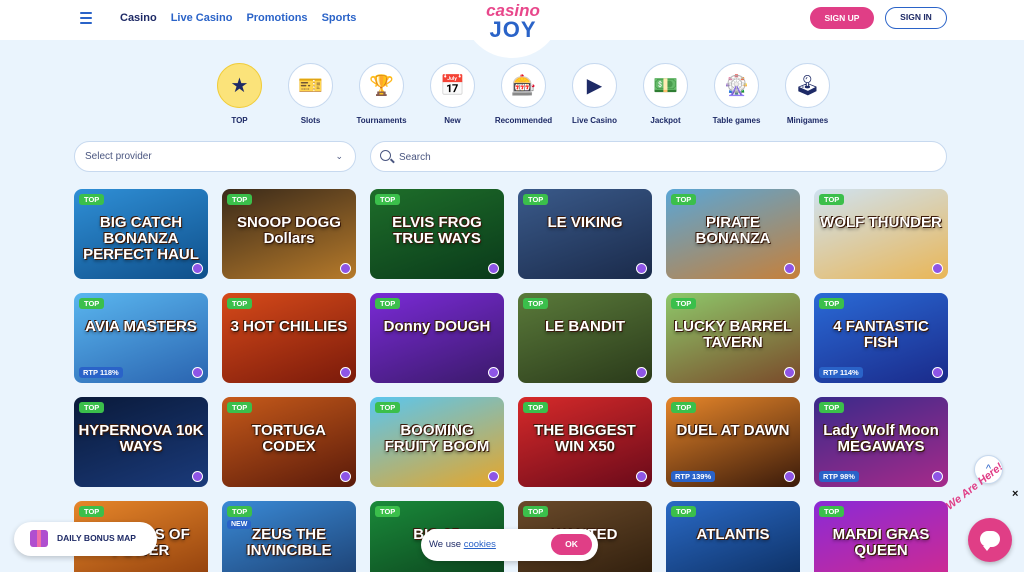 Image resolution: width=1024 pixels, height=572 pixels. What do you see at coordinates (585, 338) in the screenshot?
I see `game-tile: TOP LE BANDIT` at bounding box center [585, 338].